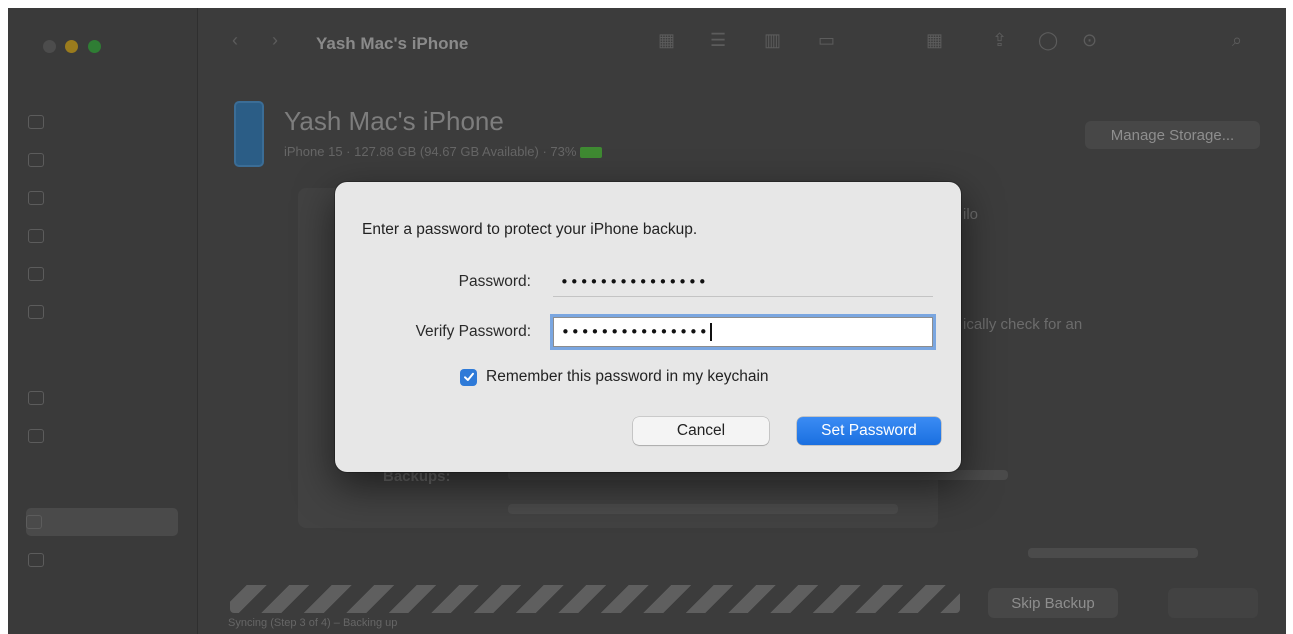  I want to click on sidebar-item-selected-device, so click(102, 522).